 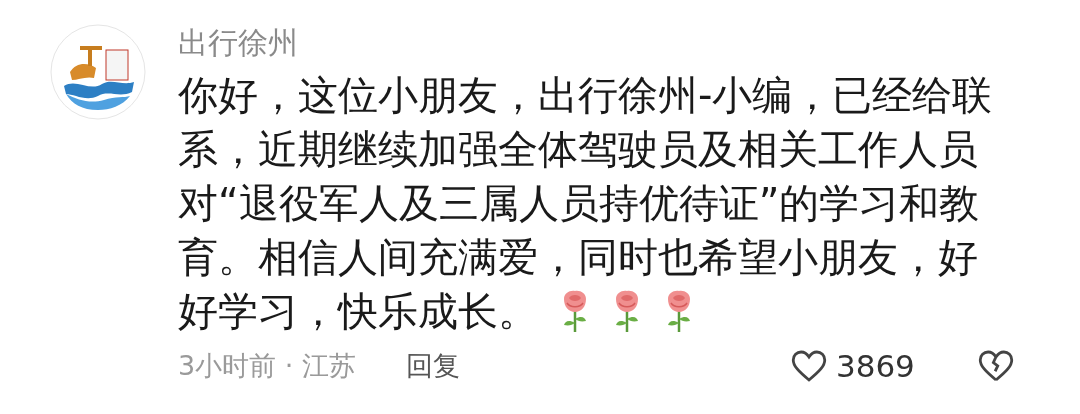 I want to click on comment-line: 育。相信人间充满爱，同时也希望小朋友，好, so click(x=578, y=257).